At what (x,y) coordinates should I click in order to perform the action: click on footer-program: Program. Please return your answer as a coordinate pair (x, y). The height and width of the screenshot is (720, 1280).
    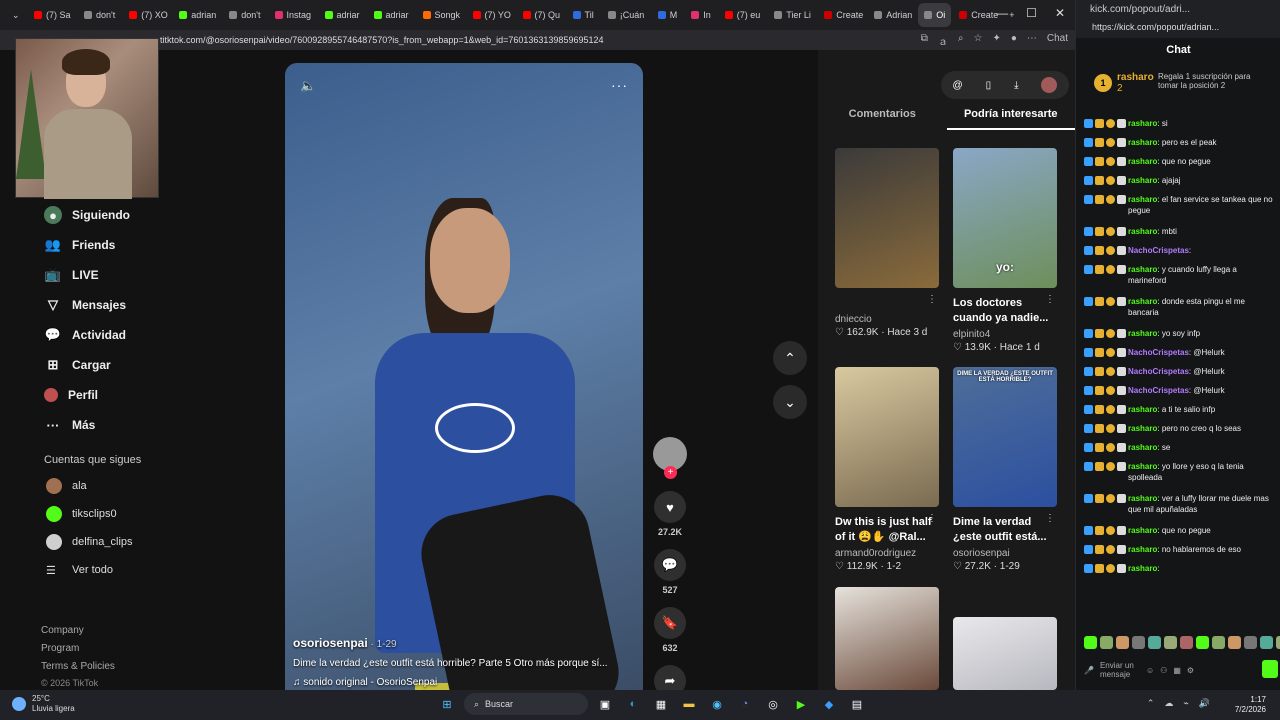
    Looking at the image, I should click on (78, 649).